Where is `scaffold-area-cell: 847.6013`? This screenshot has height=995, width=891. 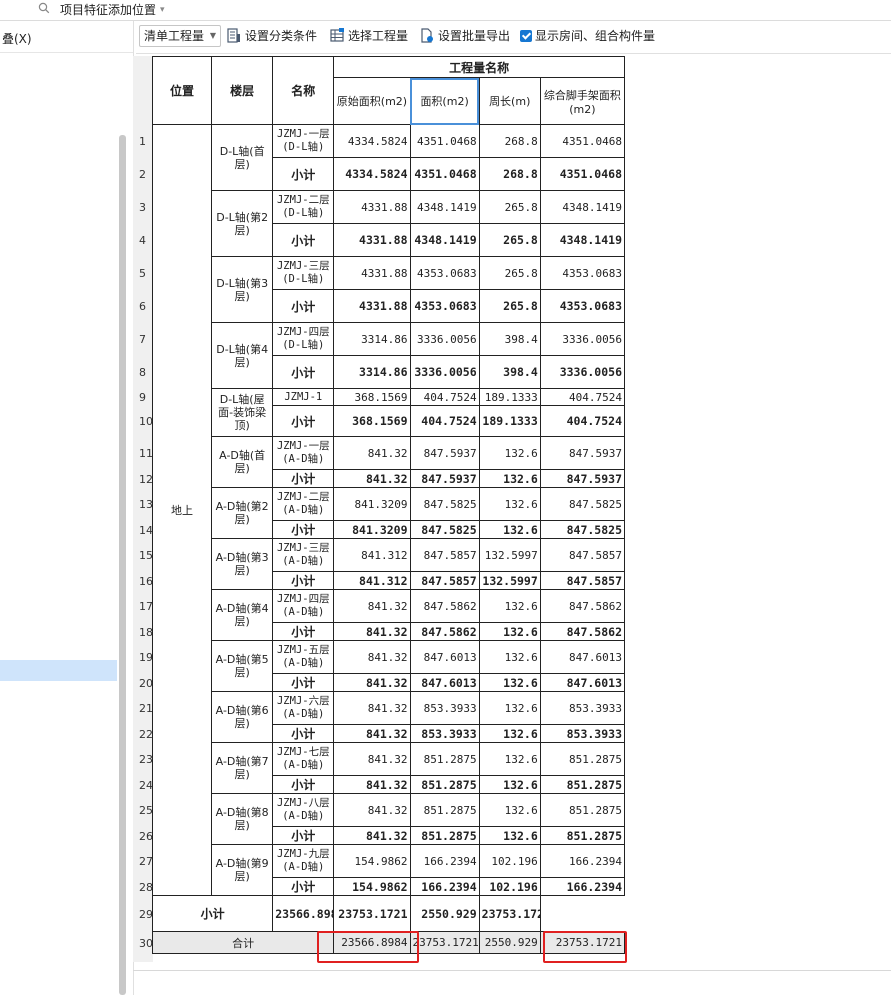 scaffold-area-cell: 847.6013 is located at coordinates (582, 657).